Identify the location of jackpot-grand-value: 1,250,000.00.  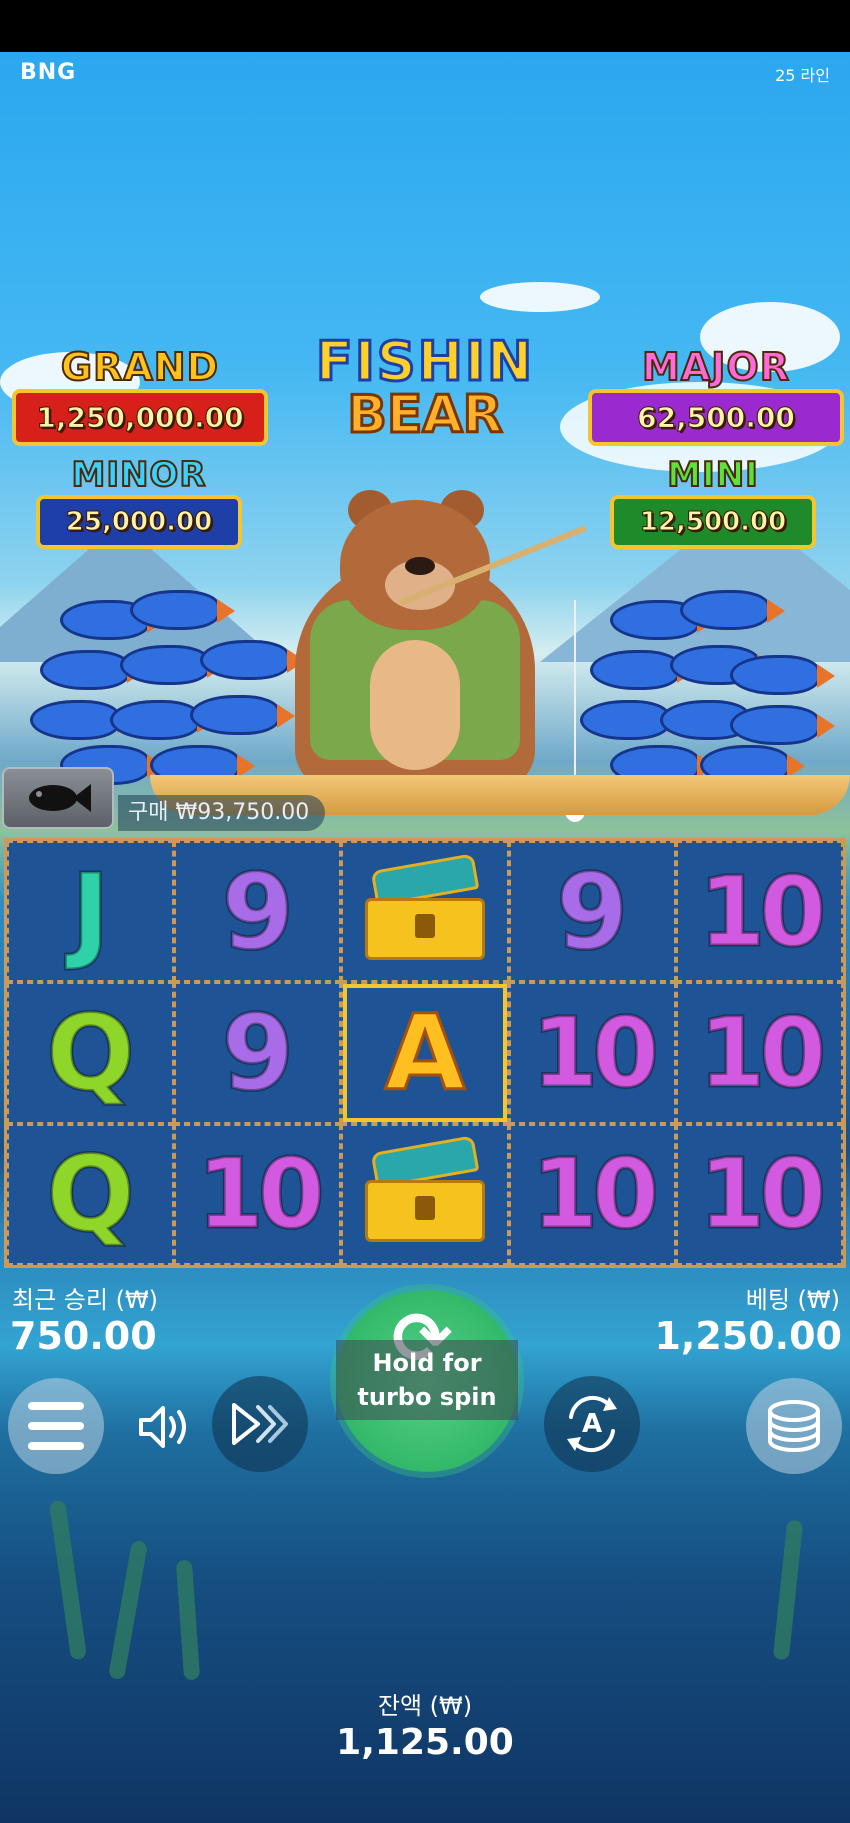
(140, 417).